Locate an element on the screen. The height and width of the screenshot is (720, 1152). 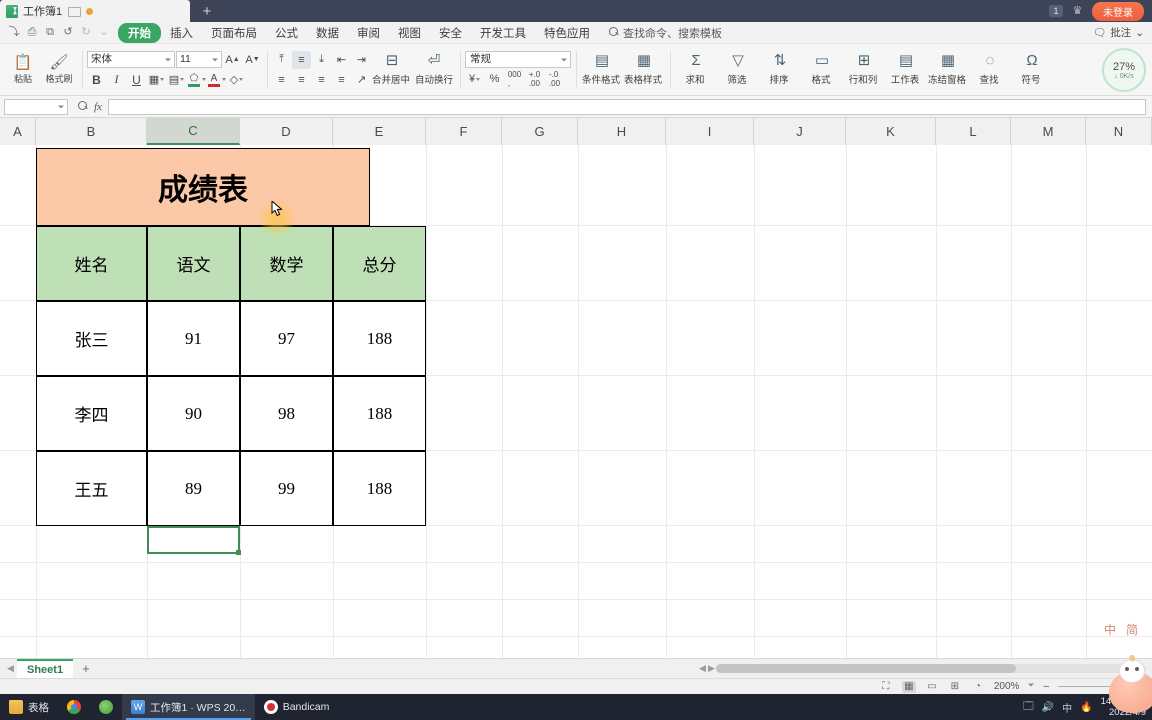
column-header-e: E is located at coordinates (379, 131).